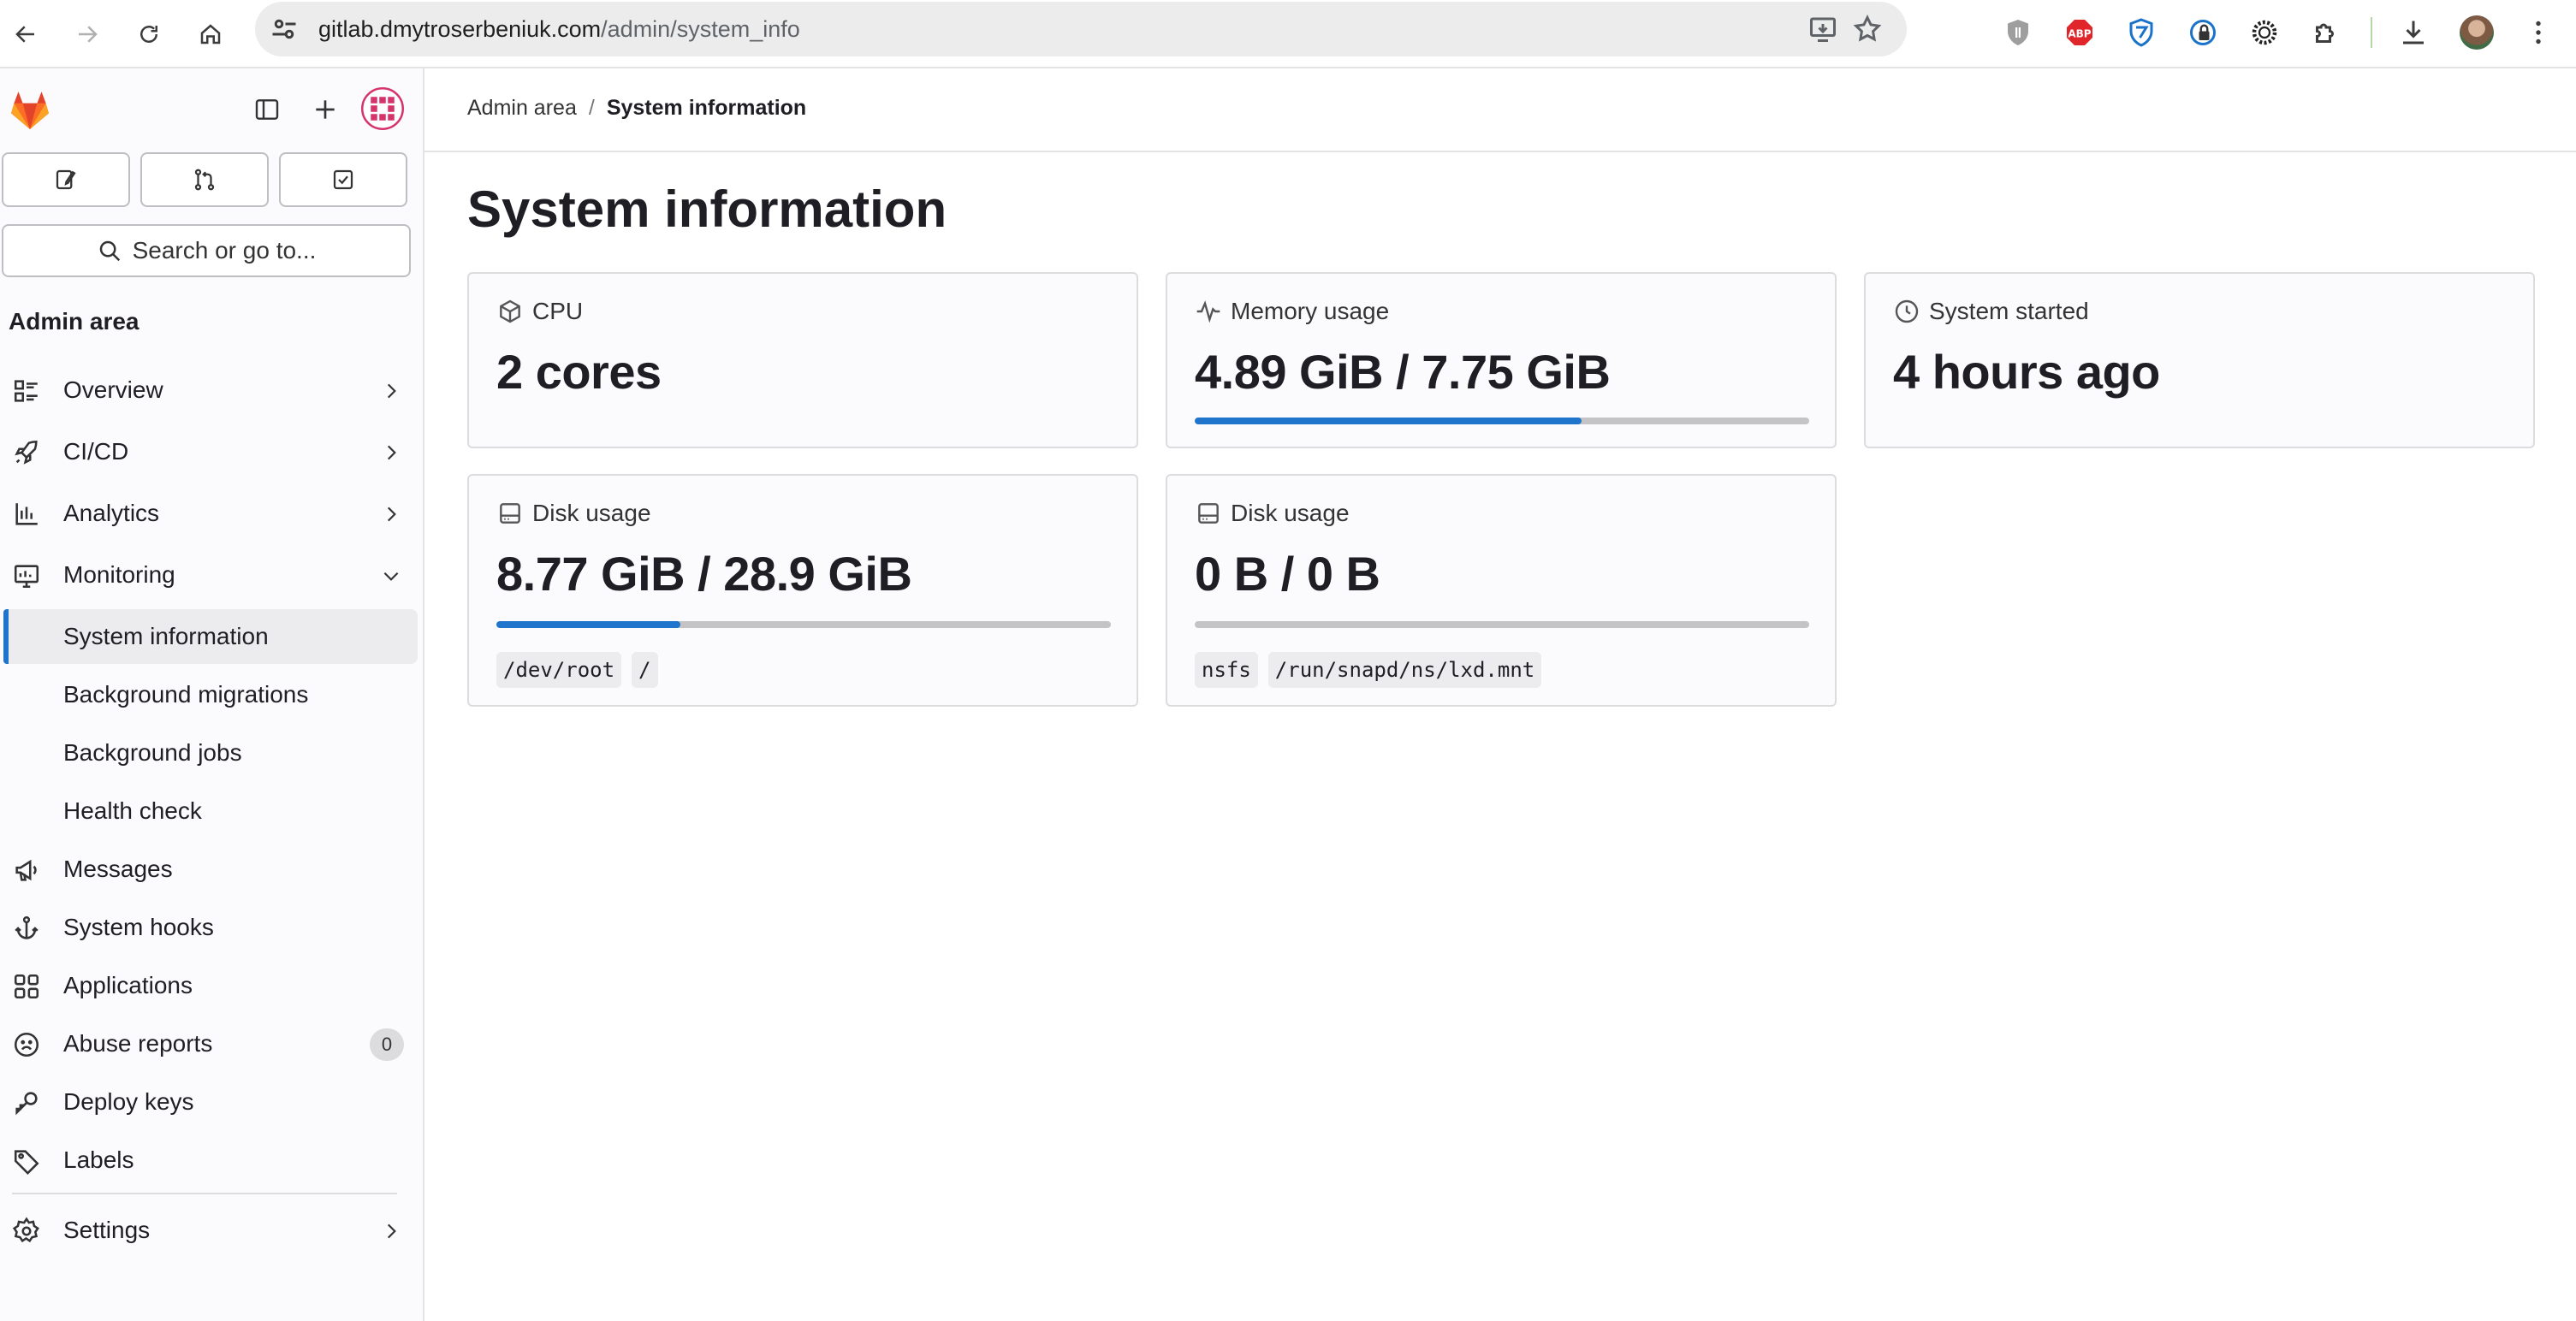 The width and height of the screenshot is (2576, 1321). I want to click on home-icon, so click(210, 34).